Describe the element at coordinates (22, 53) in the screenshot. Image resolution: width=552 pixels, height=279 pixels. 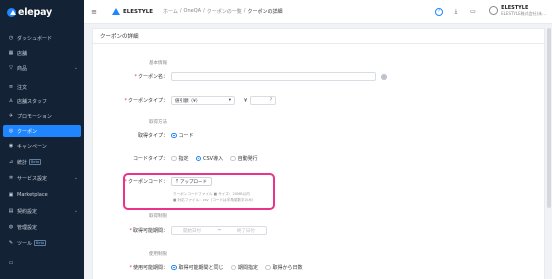
I see `sidebar-item-label: 店舗` at that location.